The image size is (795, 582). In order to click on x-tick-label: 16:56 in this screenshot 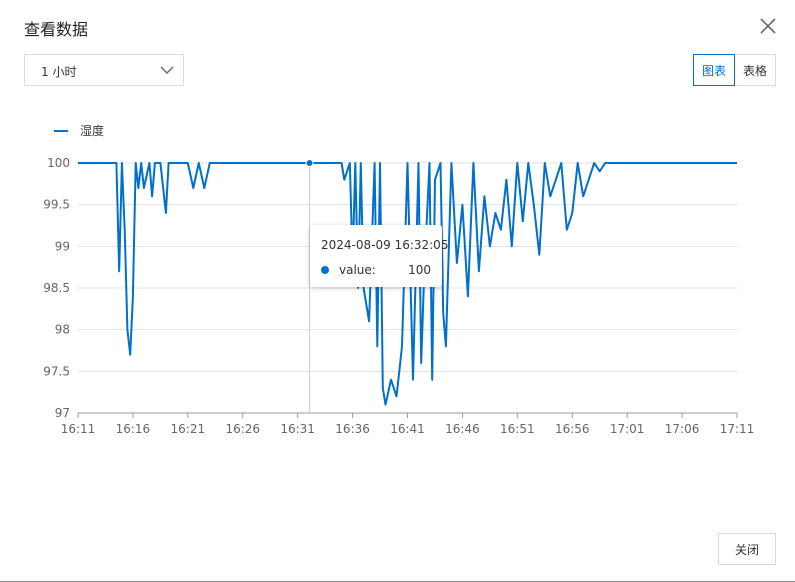, I will do `click(572, 429)`.